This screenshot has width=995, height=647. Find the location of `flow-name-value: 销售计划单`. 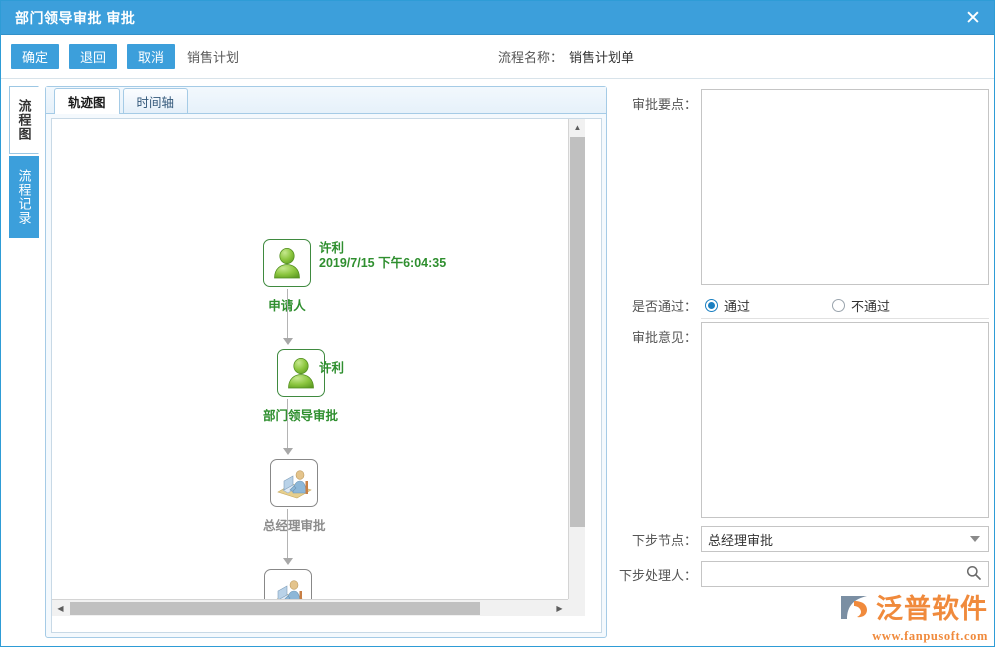

flow-name-value: 销售计划单 is located at coordinates (602, 57).